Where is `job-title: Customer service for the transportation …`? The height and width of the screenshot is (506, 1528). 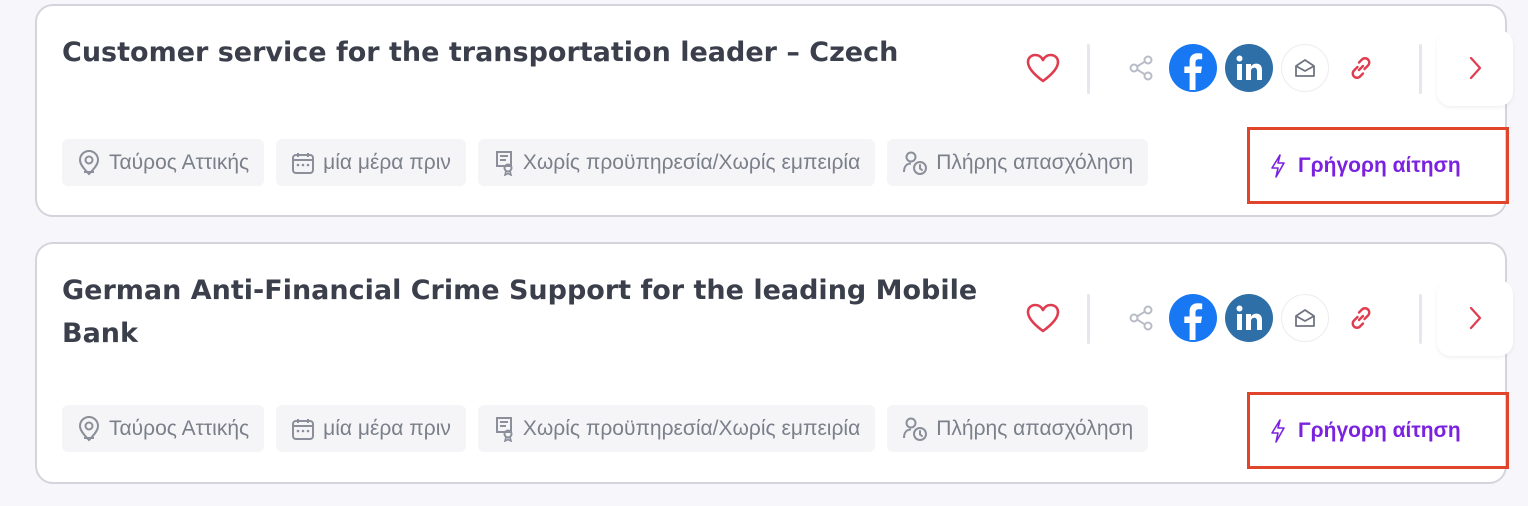
job-title: Customer service for the transportation … is located at coordinates (522, 52).